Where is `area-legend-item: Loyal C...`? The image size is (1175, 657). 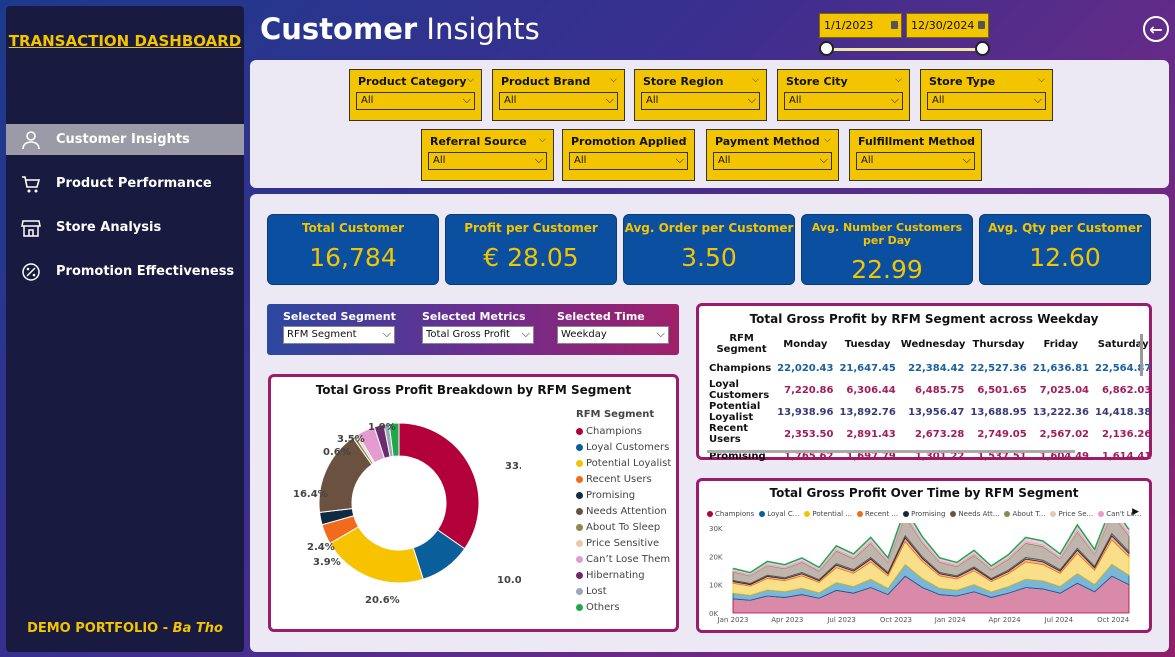
area-legend-item: Loyal C... is located at coordinates (779, 514).